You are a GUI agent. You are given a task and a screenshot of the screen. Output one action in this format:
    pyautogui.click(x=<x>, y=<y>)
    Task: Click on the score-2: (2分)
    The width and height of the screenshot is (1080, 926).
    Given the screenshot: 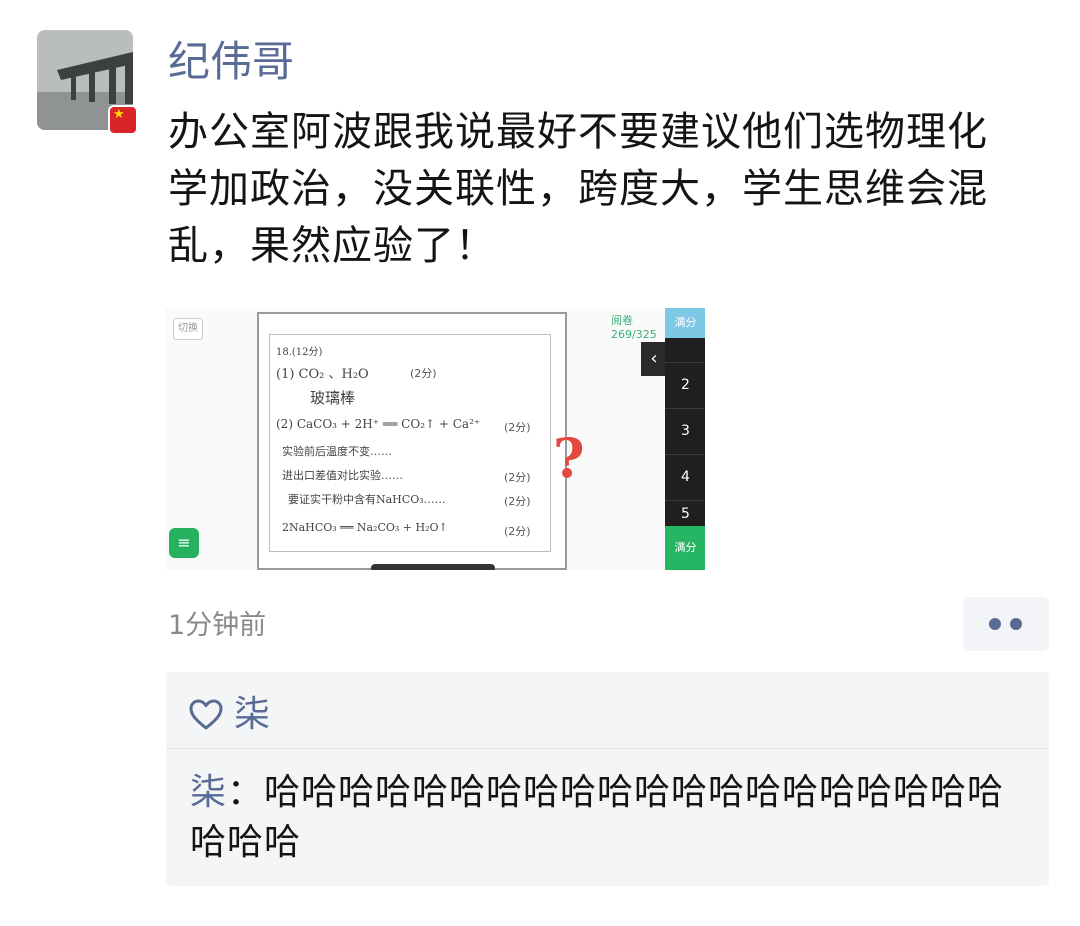 What is the action you would take?
    pyautogui.click(x=517, y=427)
    